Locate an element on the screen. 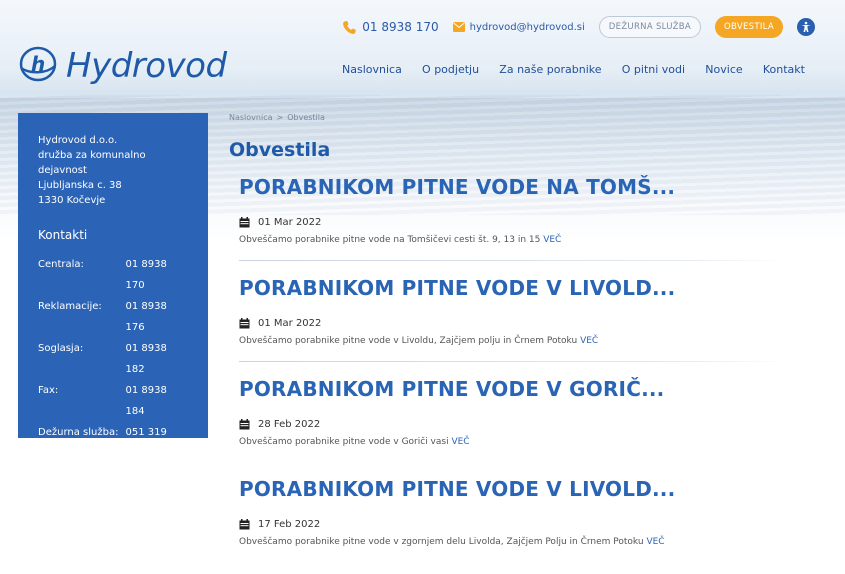 The width and height of the screenshot is (845, 574). phone-number: 01 8938 170 is located at coordinates (400, 27).